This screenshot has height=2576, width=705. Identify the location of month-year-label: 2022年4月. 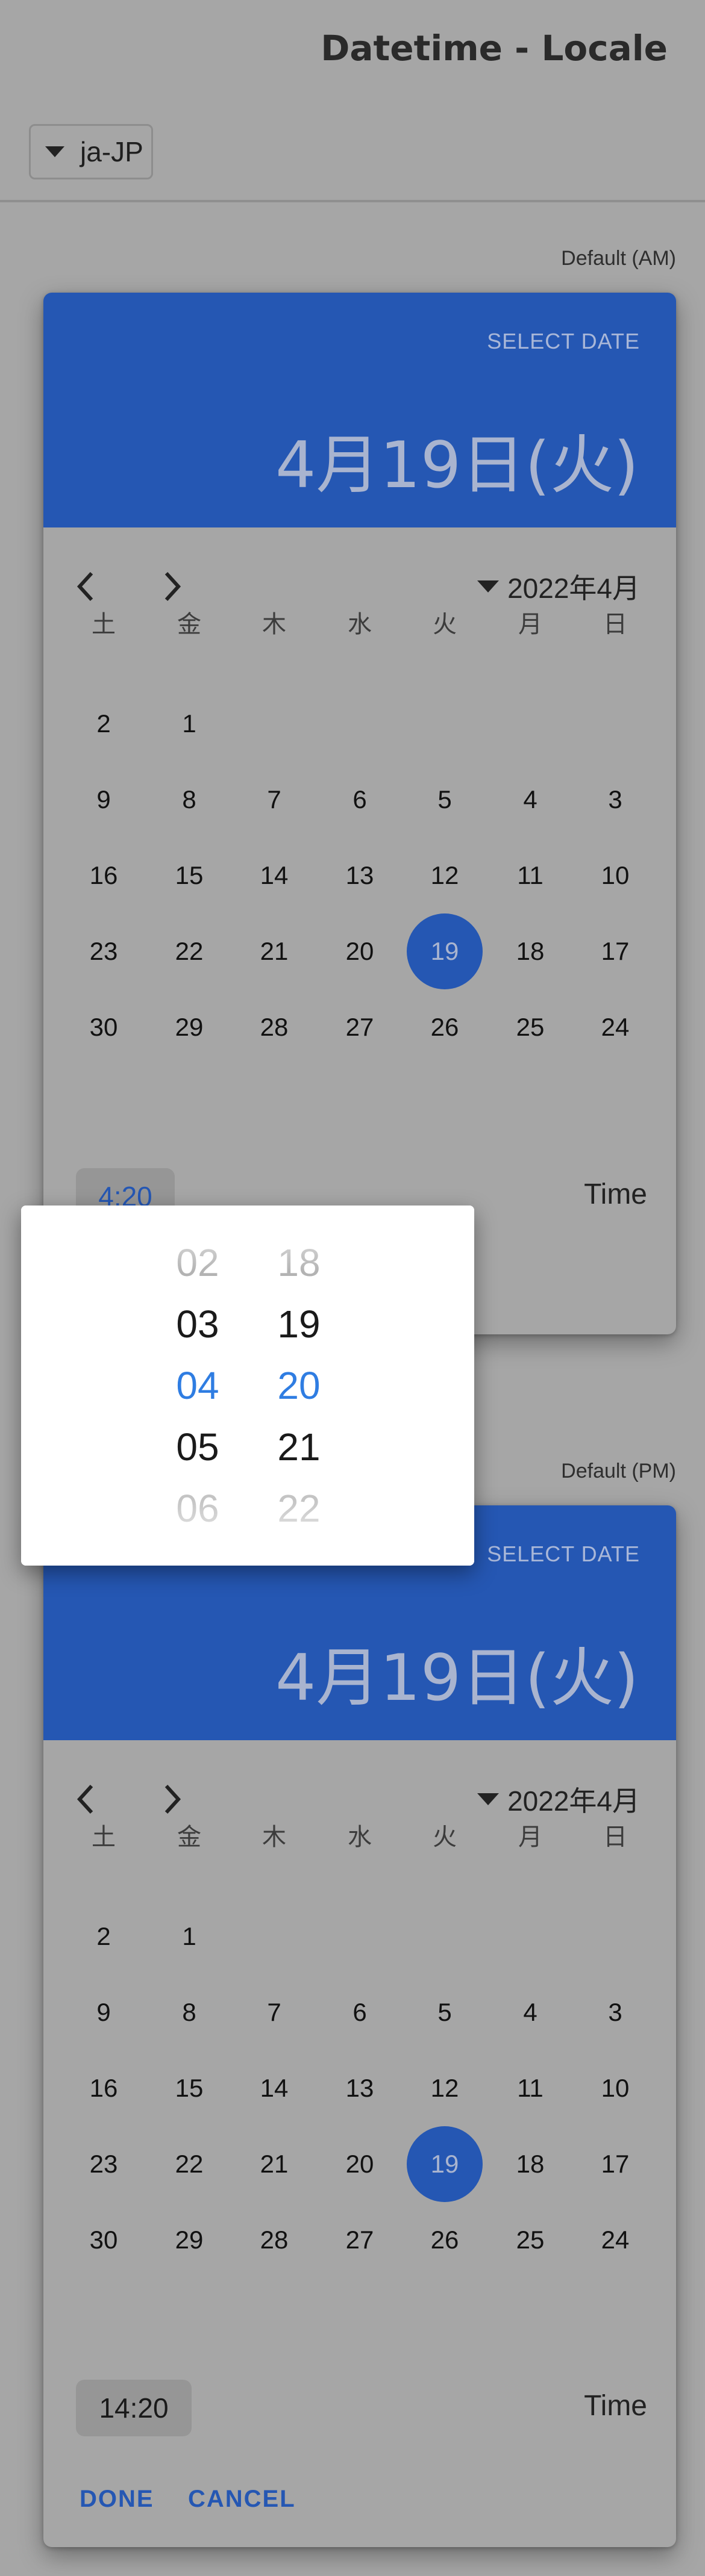
(573, 1801).